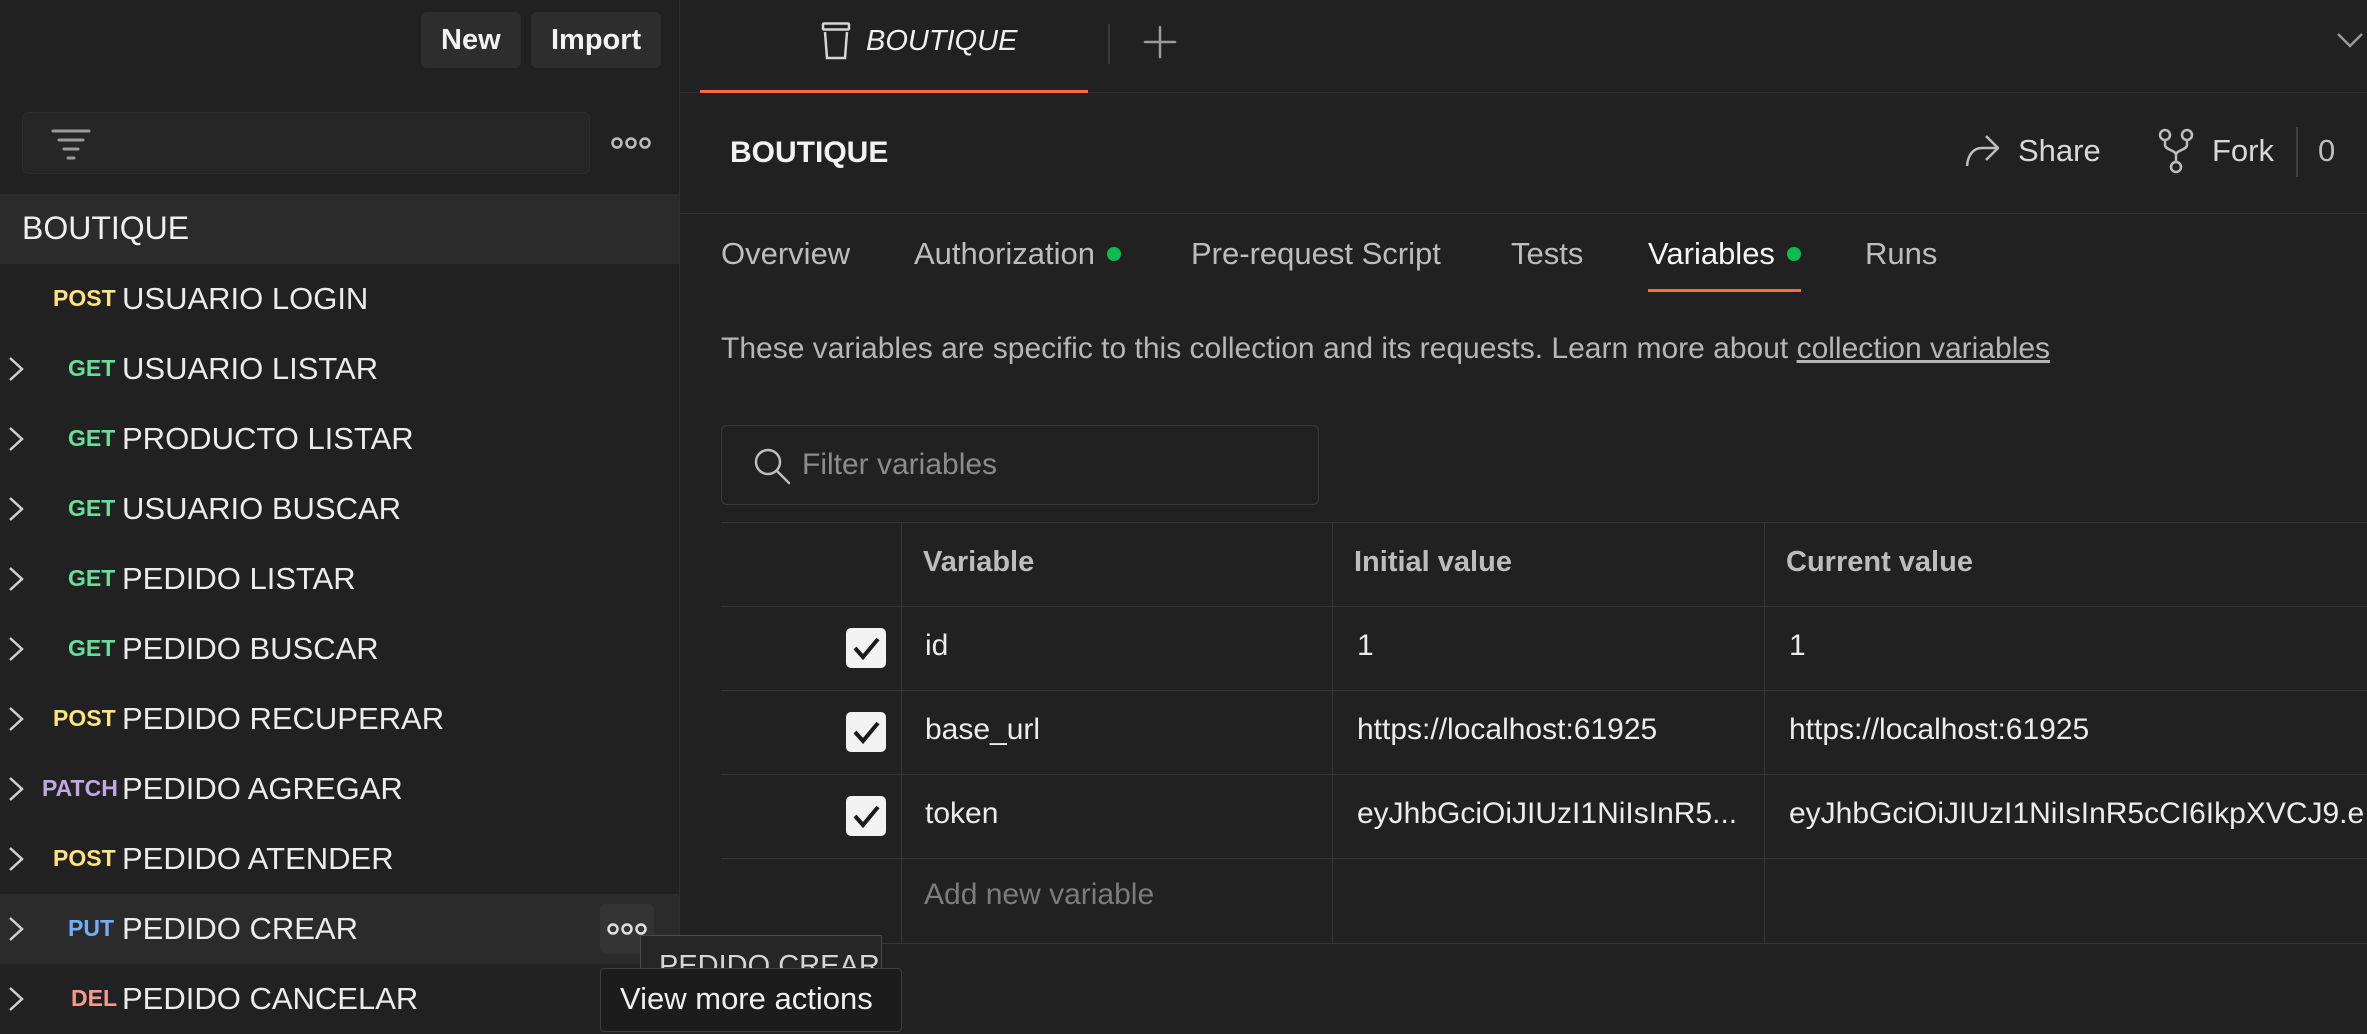 The width and height of the screenshot is (2367, 1034). I want to click on variable-variable-cell: base_url, so click(1120, 730).